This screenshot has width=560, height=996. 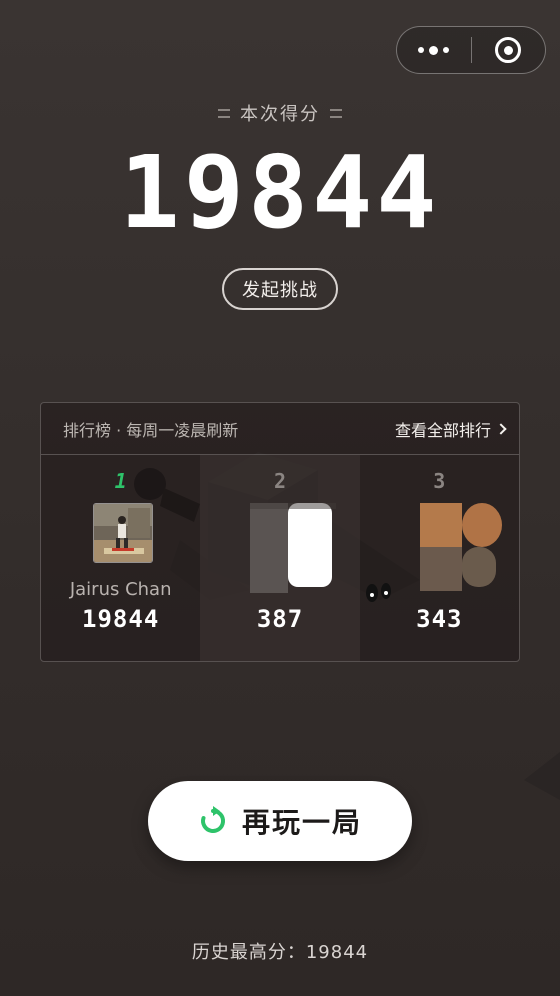 I want to click on score-label: 本次得分, so click(x=280, y=114).